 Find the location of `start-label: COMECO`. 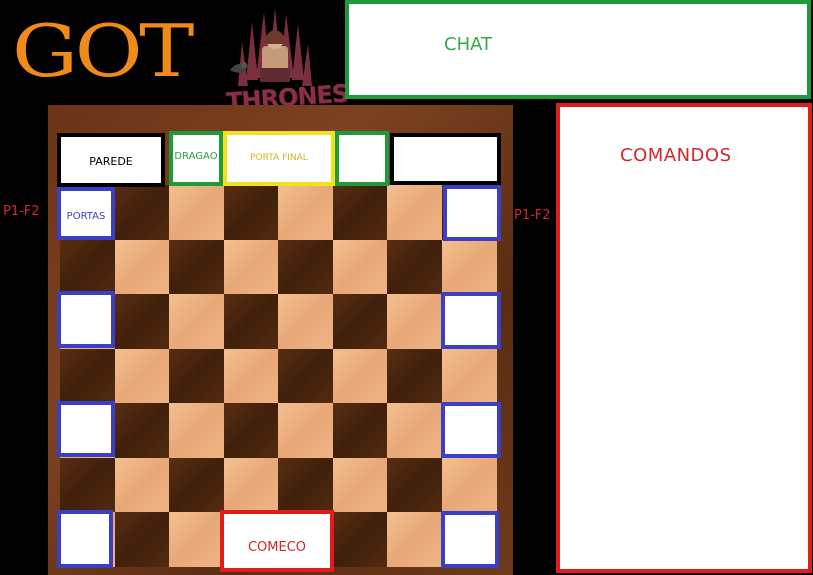

start-label: COMECO is located at coordinates (277, 547).